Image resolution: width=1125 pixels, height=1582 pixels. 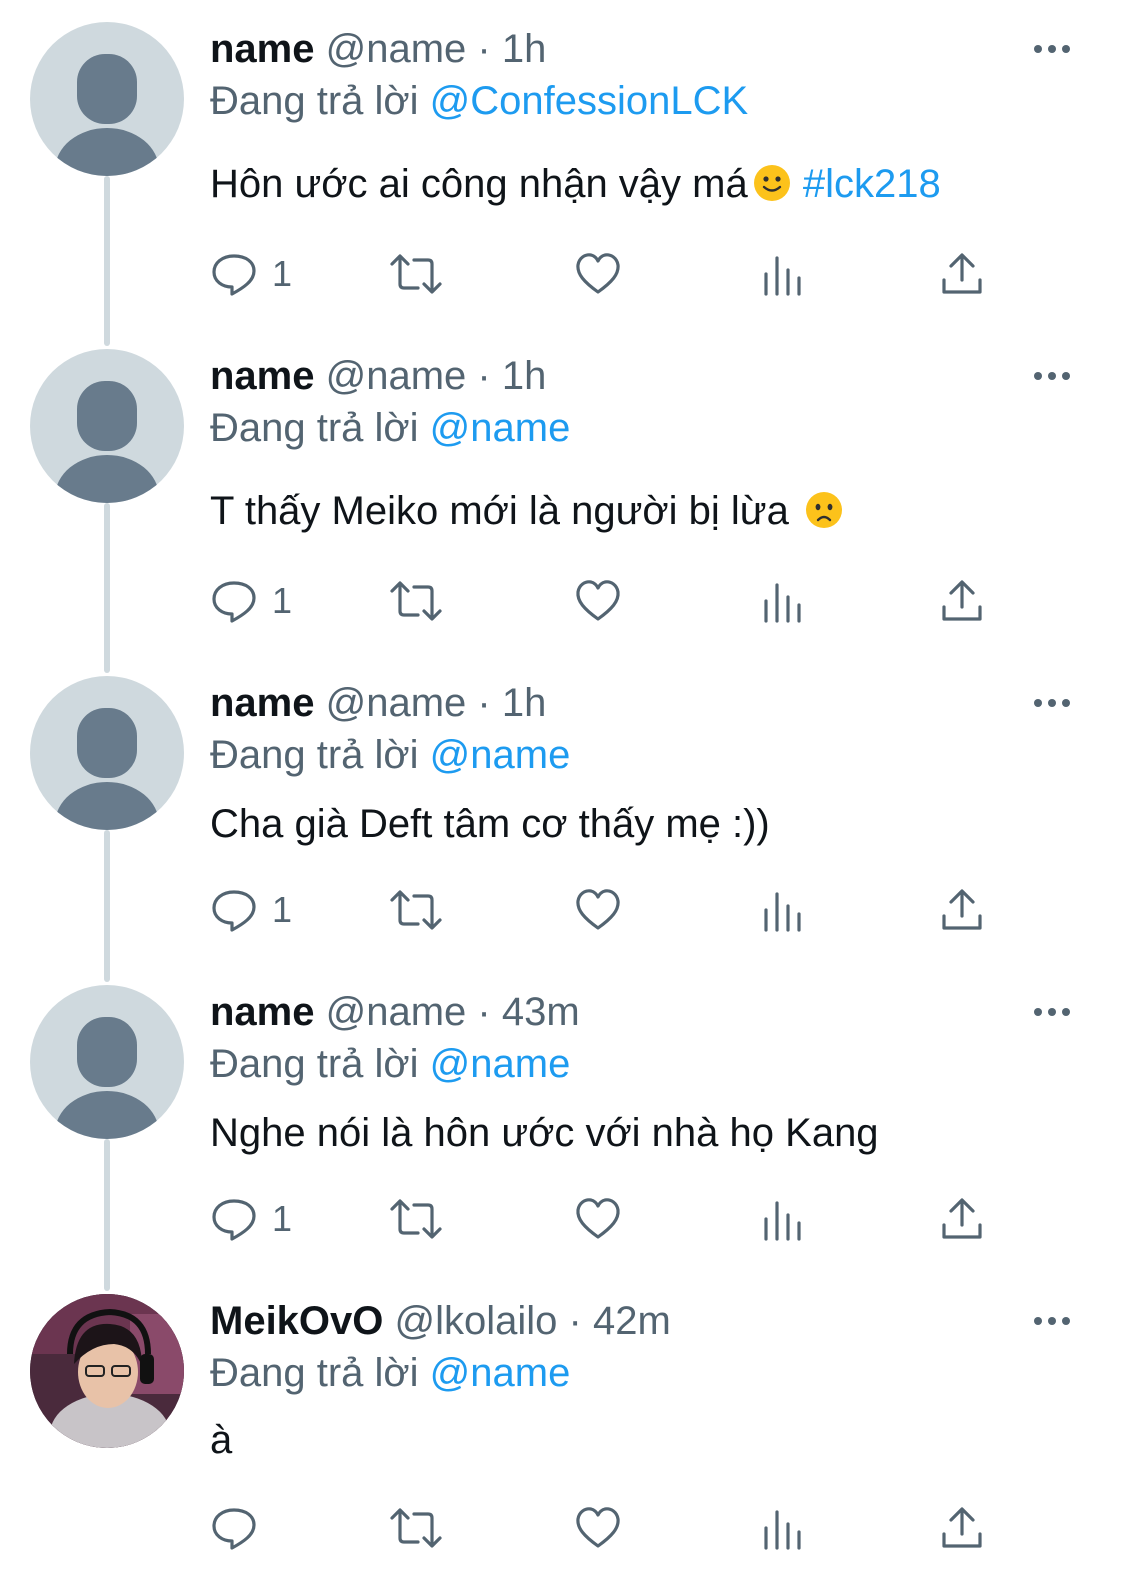 I want to click on replying-to: Đang trả lời @ConfessionLCK, so click(x=479, y=101).